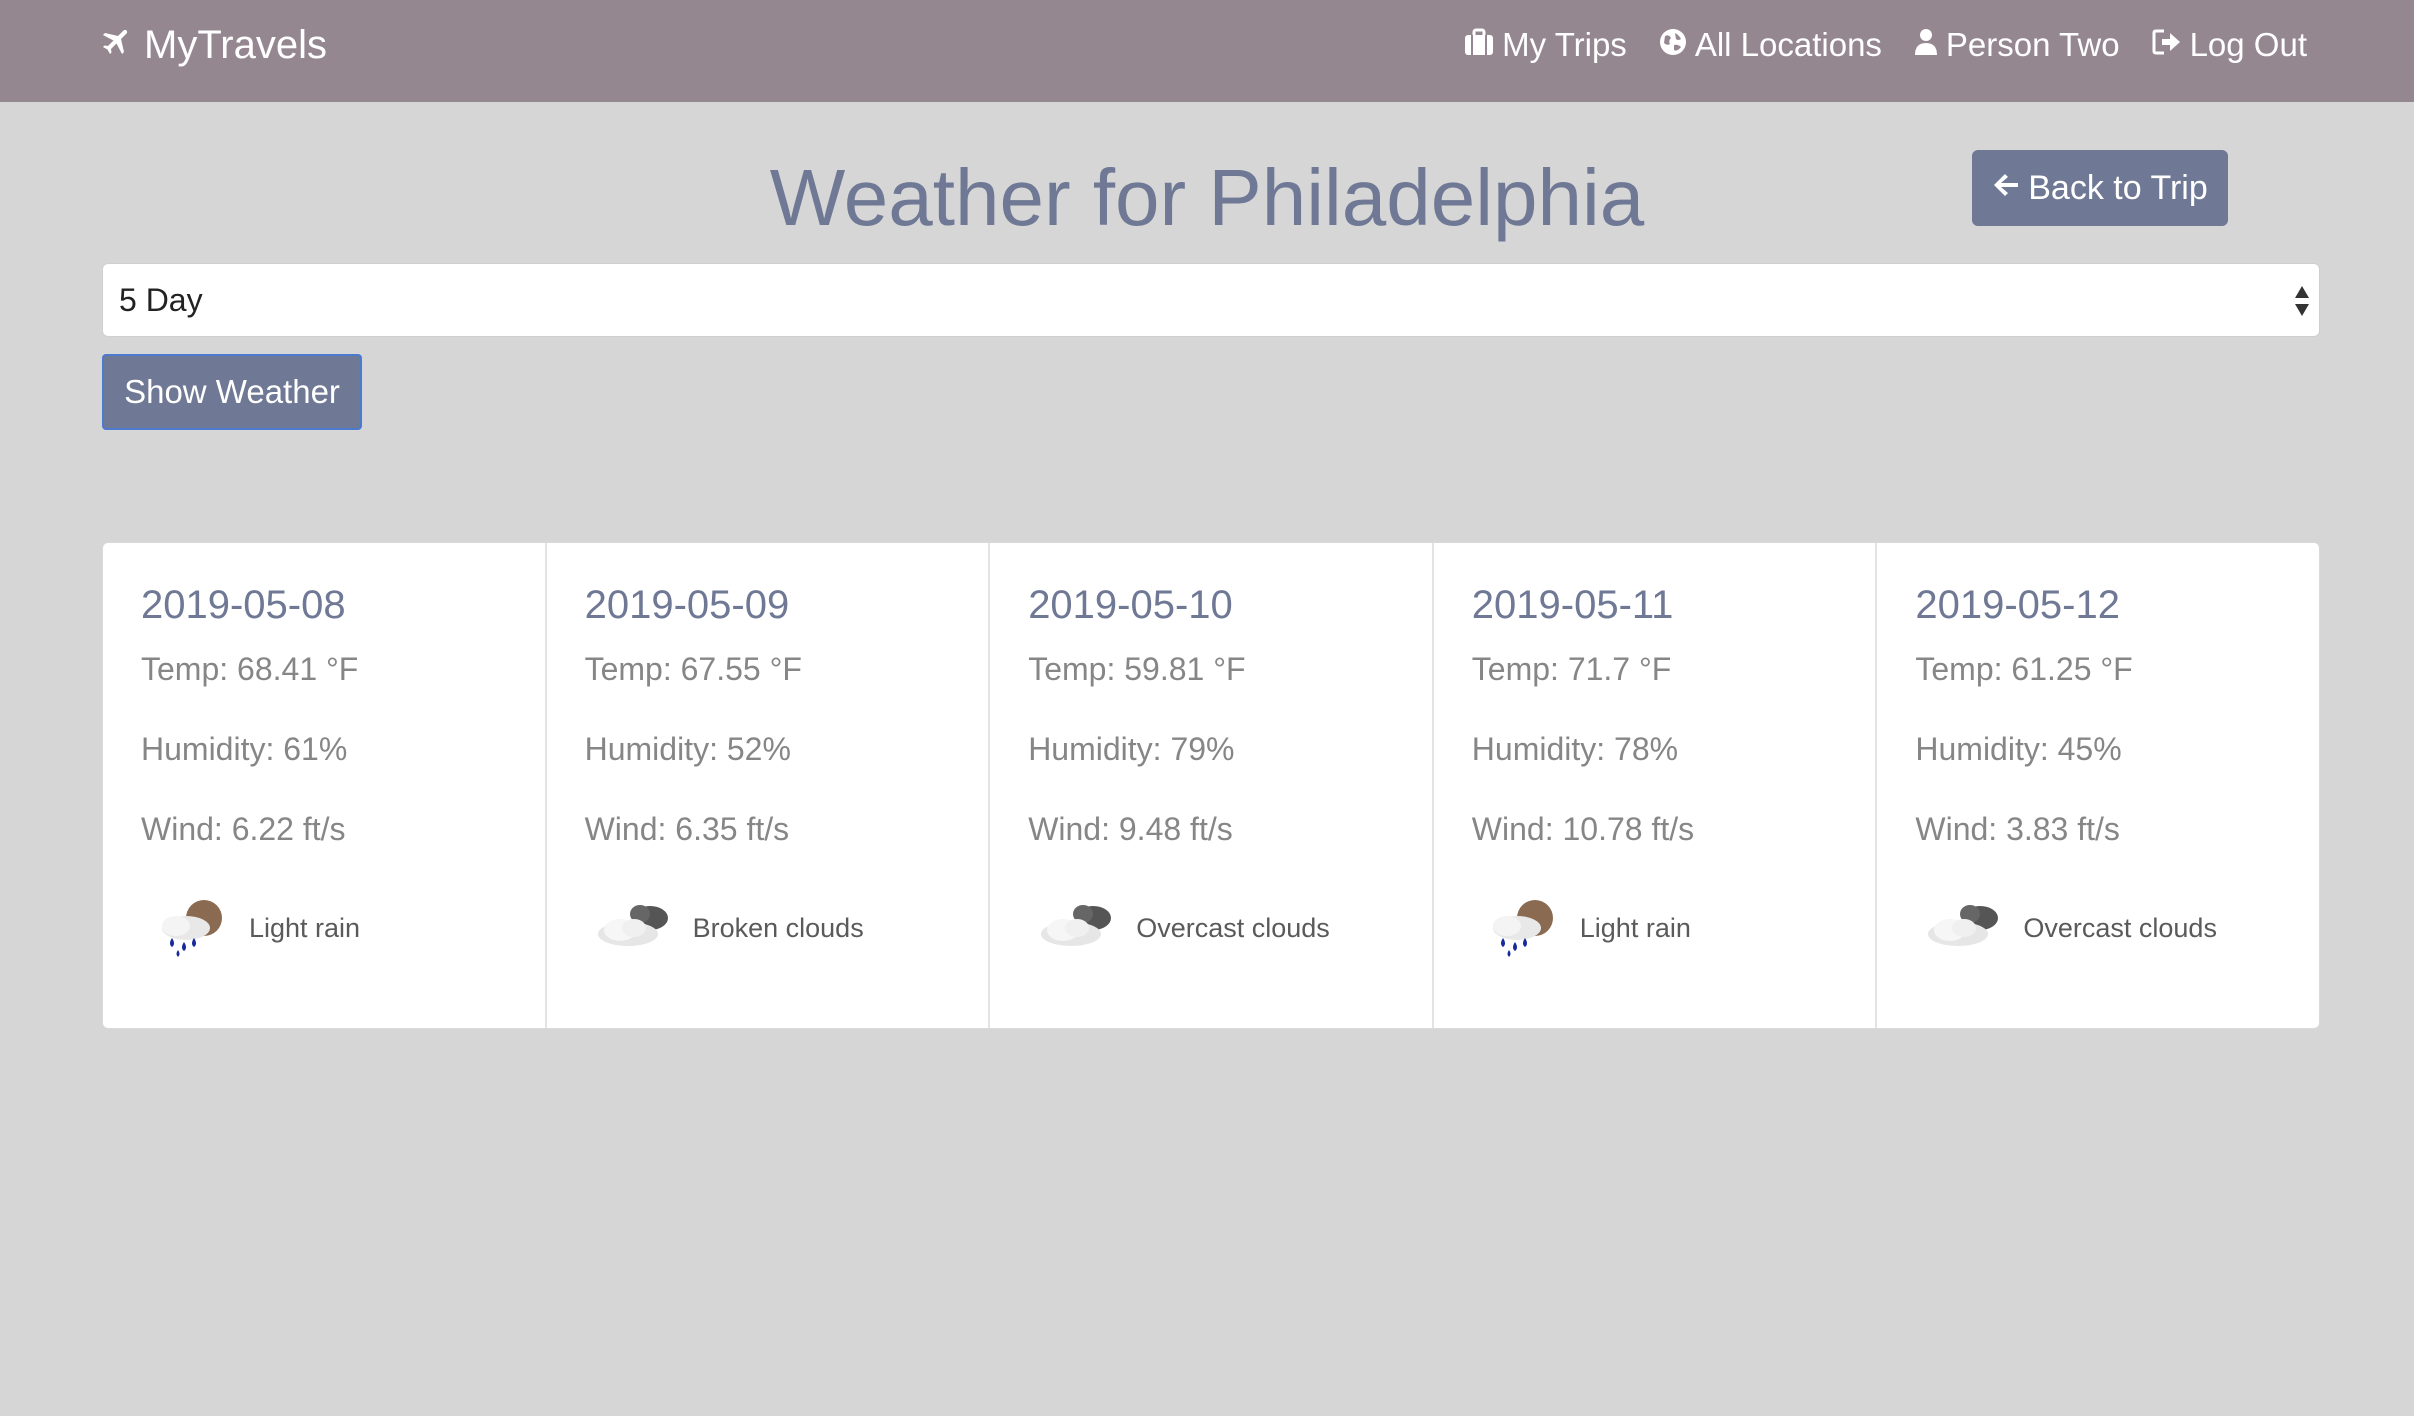 The width and height of the screenshot is (2414, 1416). Describe the element at coordinates (1572, 605) in the screenshot. I see `forecast-date: 2019-05-11` at that location.